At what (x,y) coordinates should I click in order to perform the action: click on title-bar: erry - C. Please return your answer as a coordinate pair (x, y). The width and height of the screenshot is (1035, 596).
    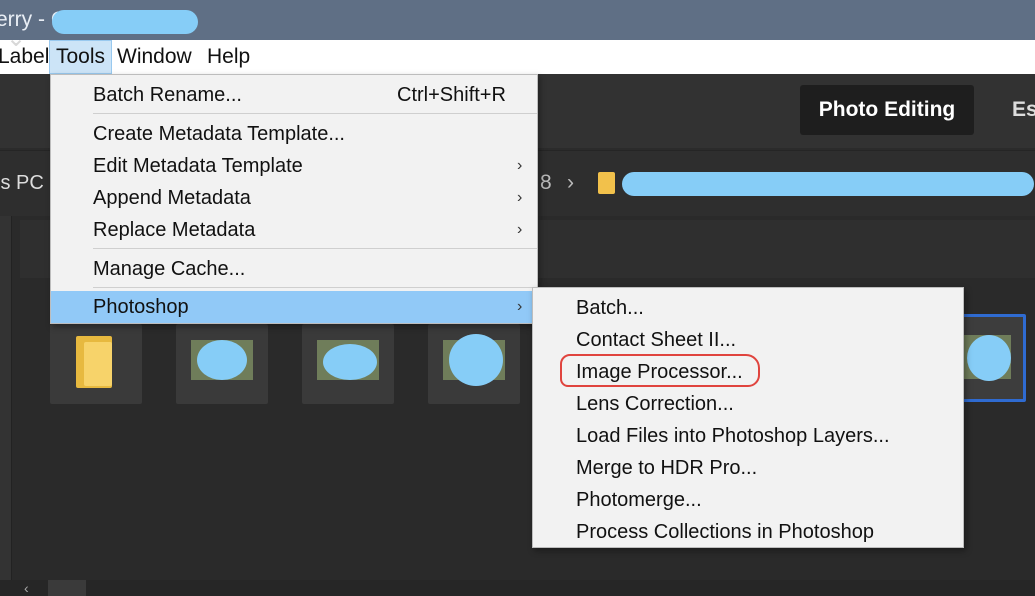
    Looking at the image, I should click on (517, 20).